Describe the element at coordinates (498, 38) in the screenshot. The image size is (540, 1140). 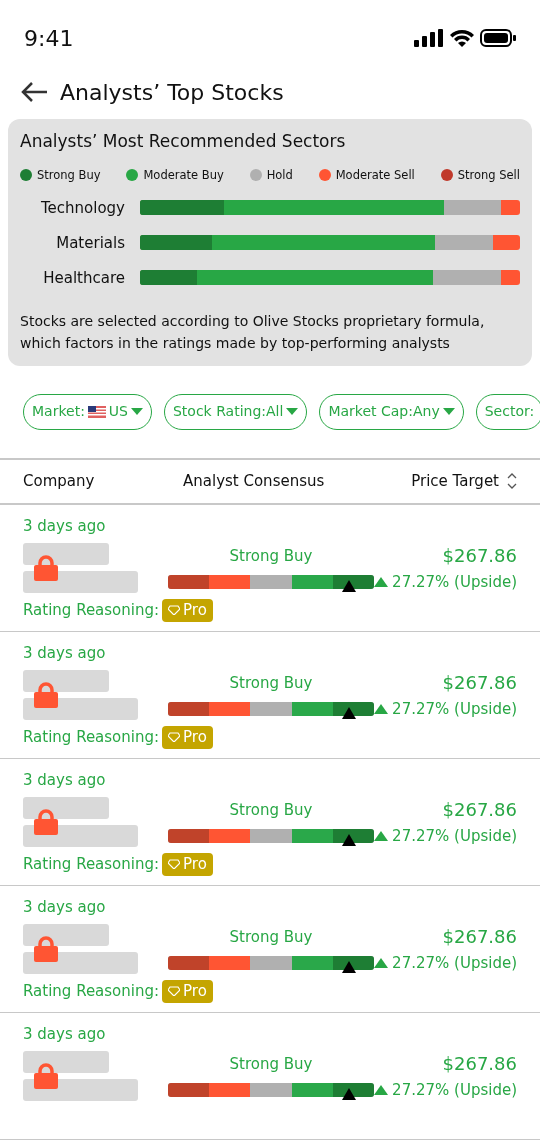
I see `battery-icon` at that location.